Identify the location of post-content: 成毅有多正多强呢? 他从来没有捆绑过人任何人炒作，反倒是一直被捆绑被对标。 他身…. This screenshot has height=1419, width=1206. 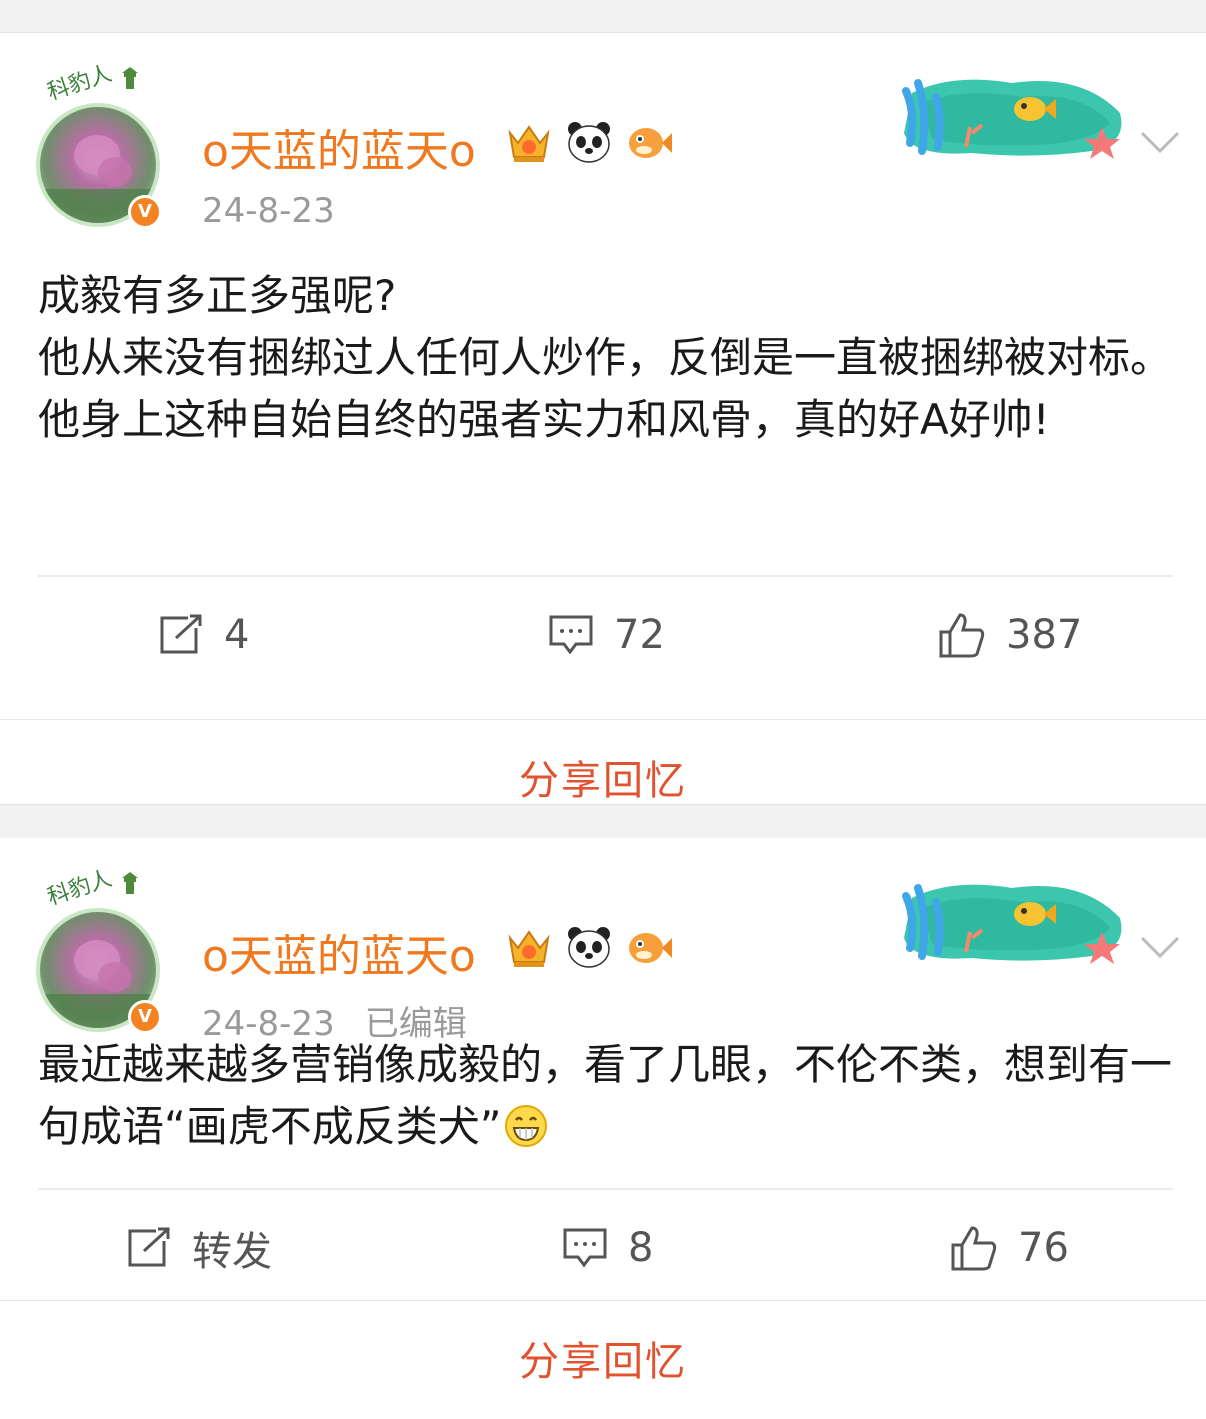
(605, 357).